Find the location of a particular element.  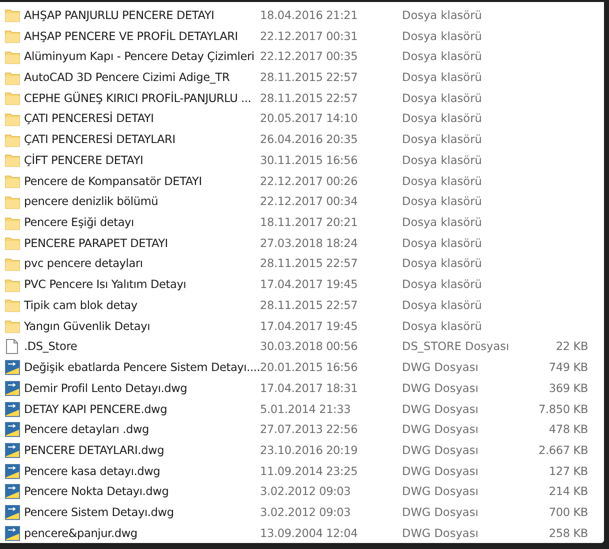

file-row: Yangın Güvenlik Detayı 17.04.2017 19:45 Dosya klasörü is located at coordinates (302, 326).